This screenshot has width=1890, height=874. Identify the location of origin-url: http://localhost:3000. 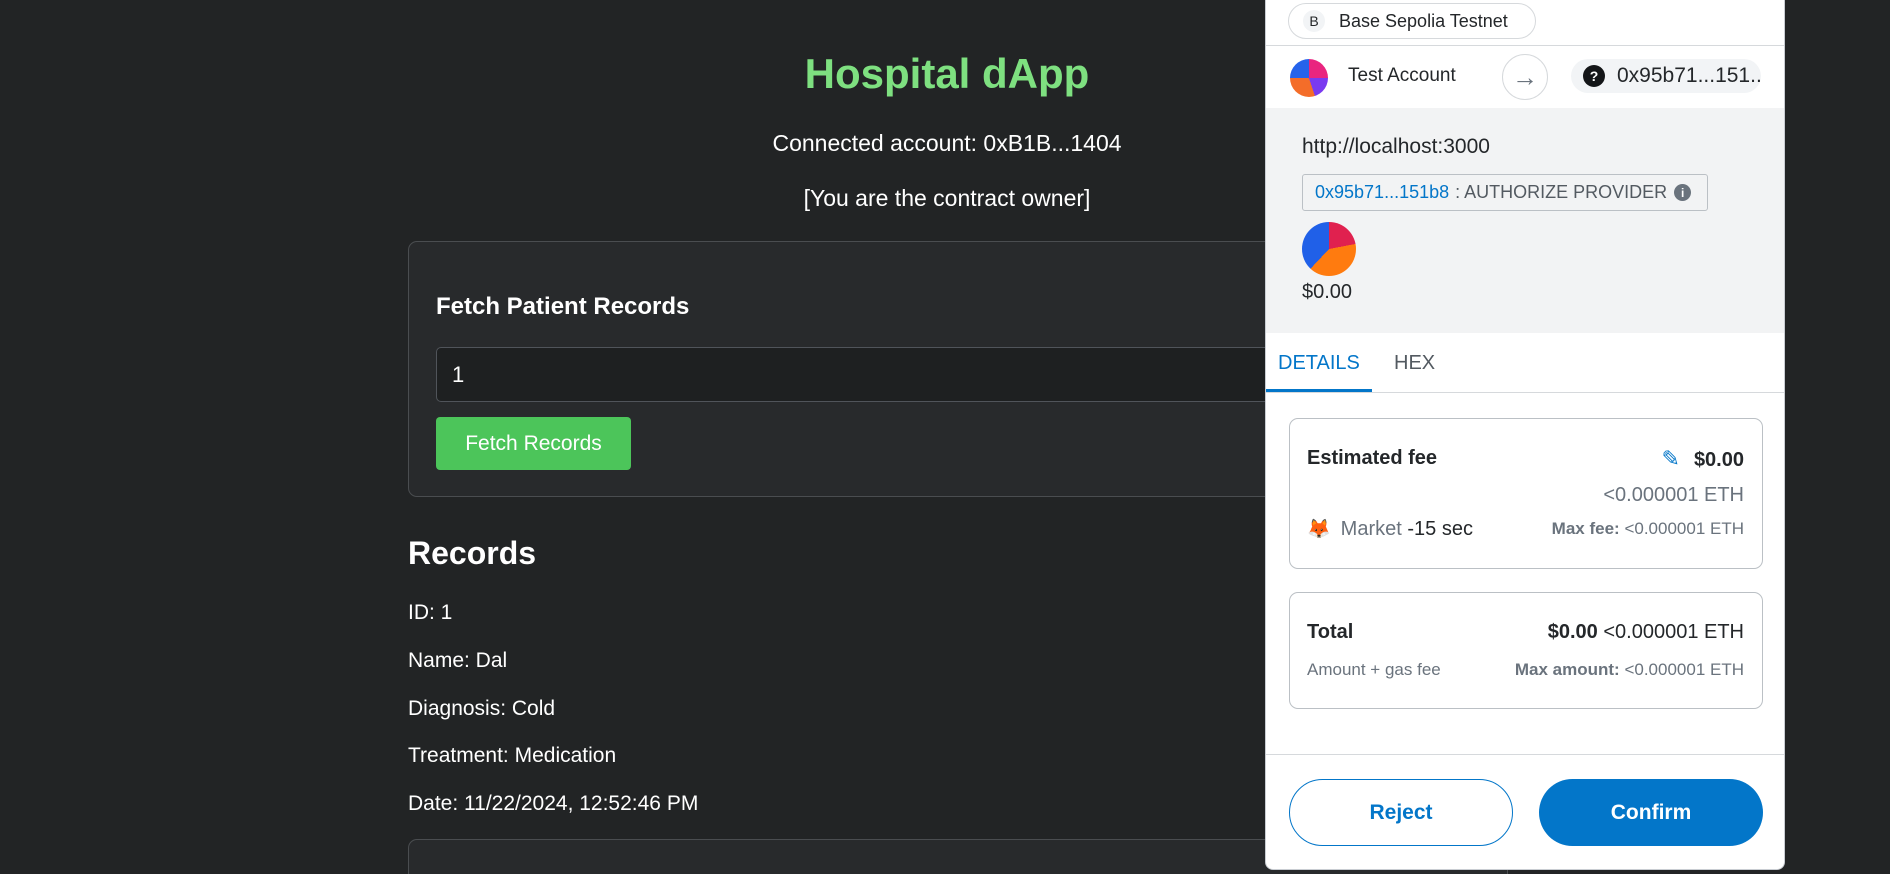
(1396, 146).